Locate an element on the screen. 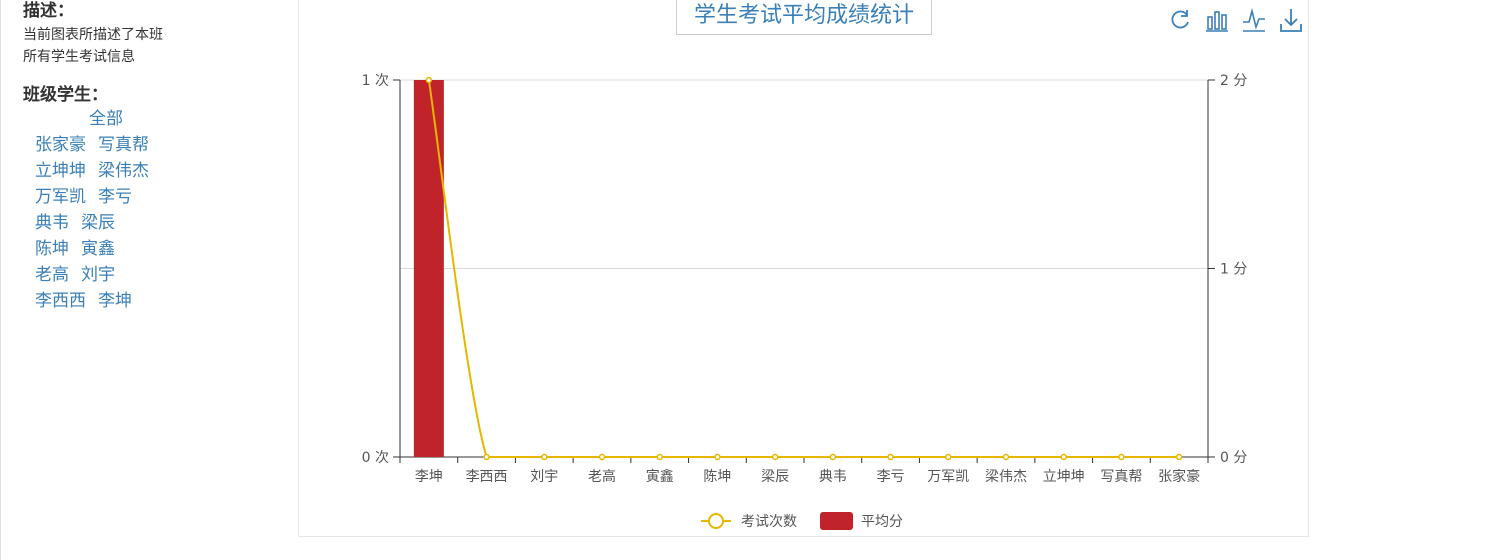 Image resolution: width=1510 pixels, height=560 pixels. legend-line-marker is located at coordinates (716, 521).